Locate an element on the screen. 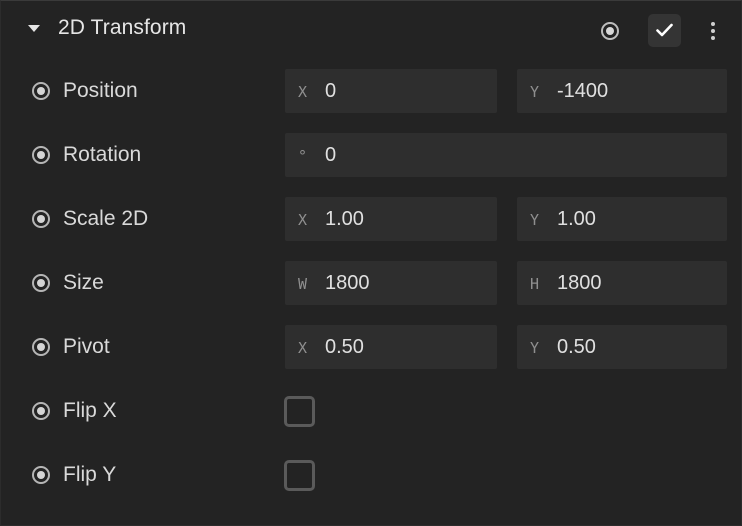 This screenshot has width=742, height=526. enable-toggle is located at coordinates (664, 30).